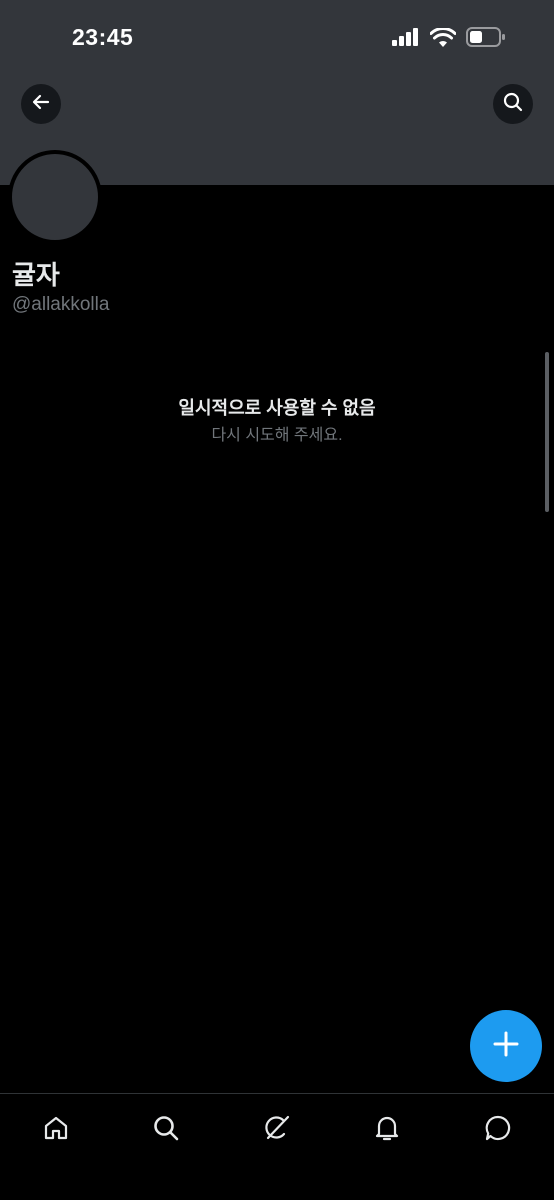 The image size is (554, 1200). I want to click on back-button, so click(41, 104).